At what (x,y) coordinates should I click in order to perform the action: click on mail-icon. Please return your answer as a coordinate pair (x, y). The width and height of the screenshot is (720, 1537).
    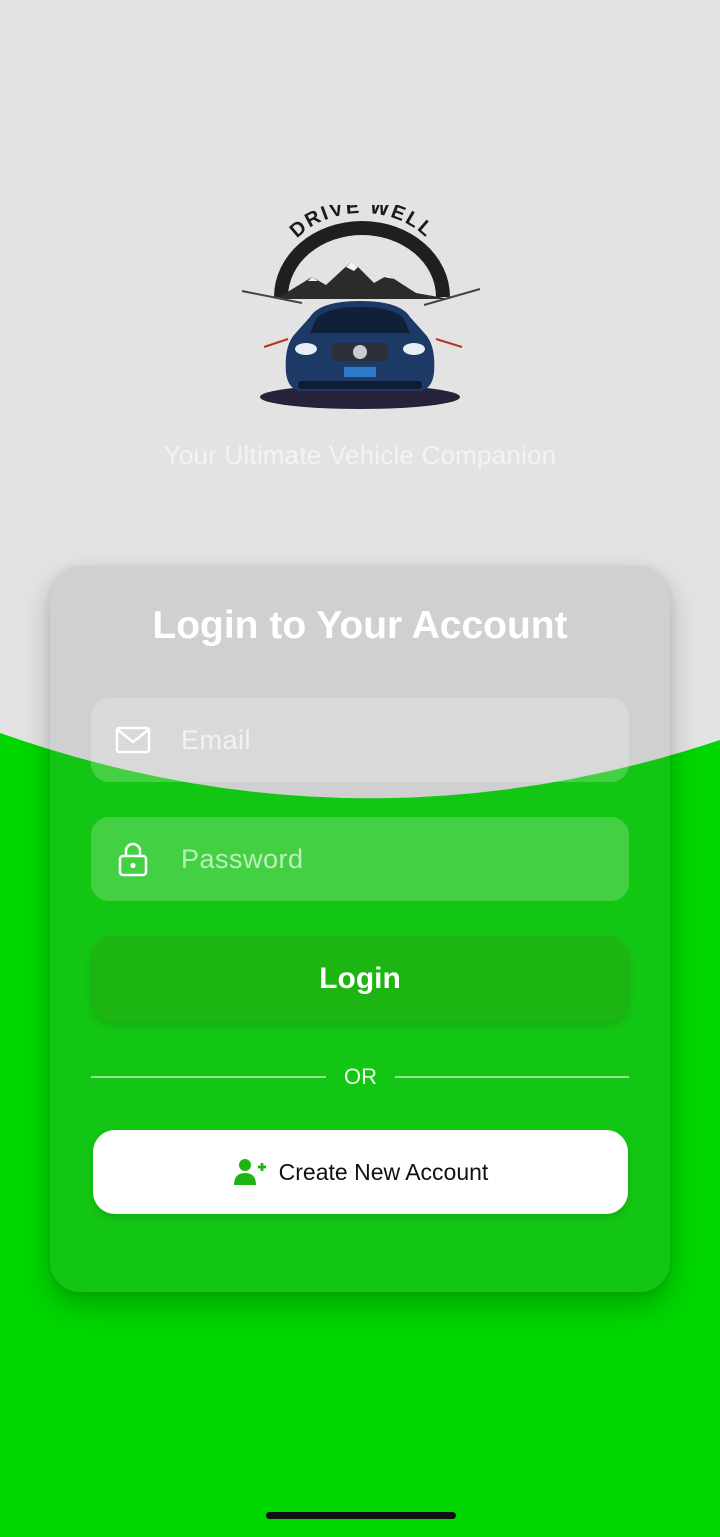
    Looking at the image, I should click on (133, 740).